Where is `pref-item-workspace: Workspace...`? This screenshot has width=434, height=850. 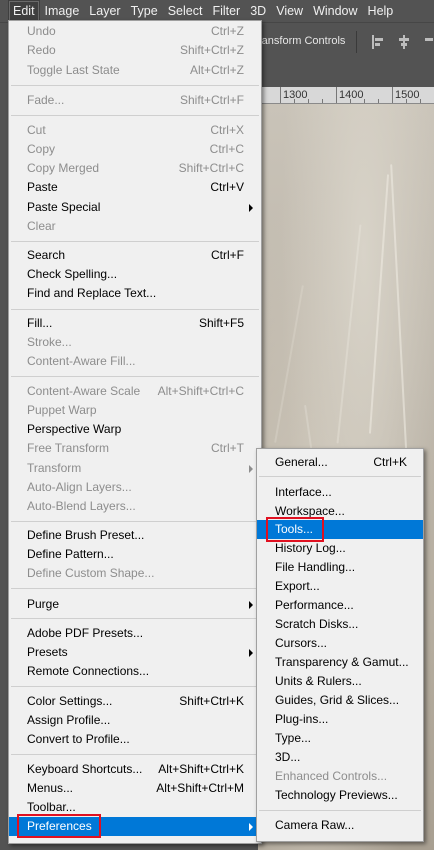 pref-item-workspace: Workspace... is located at coordinates (340, 511).